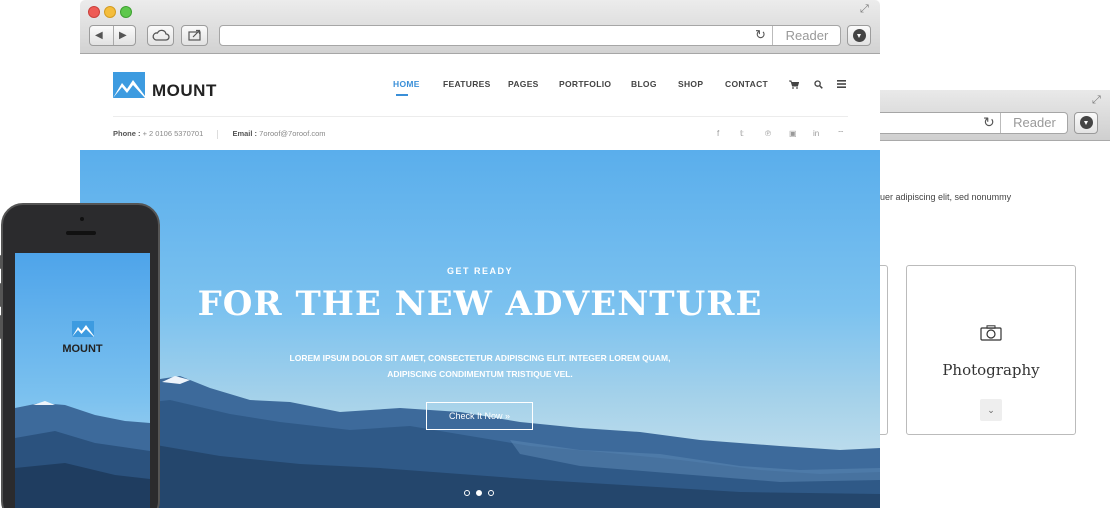 Image resolution: width=1110 pixels, height=508 pixels. What do you see at coordinates (991, 370) in the screenshot?
I see `card-title: Photography` at bounding box center [991, 370].